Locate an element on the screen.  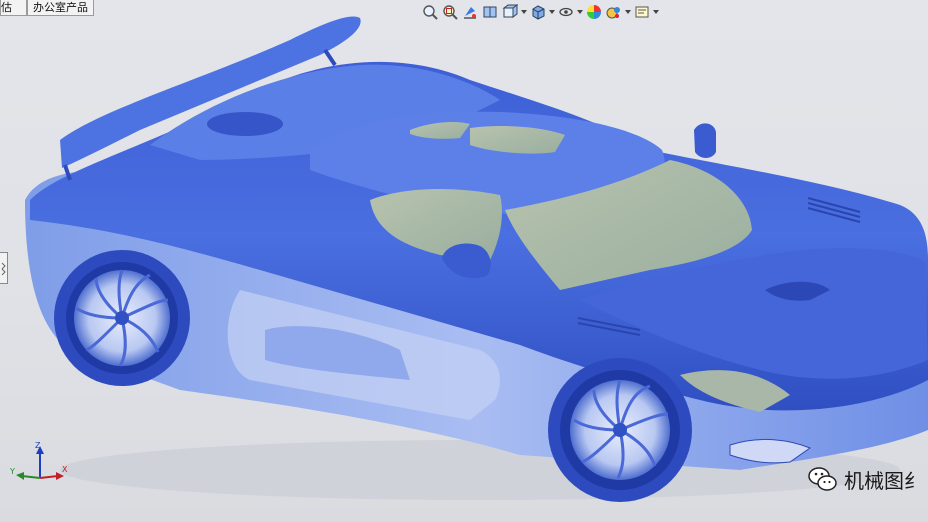
zoom-to-fit-icon is located at coordinates (430, 12).